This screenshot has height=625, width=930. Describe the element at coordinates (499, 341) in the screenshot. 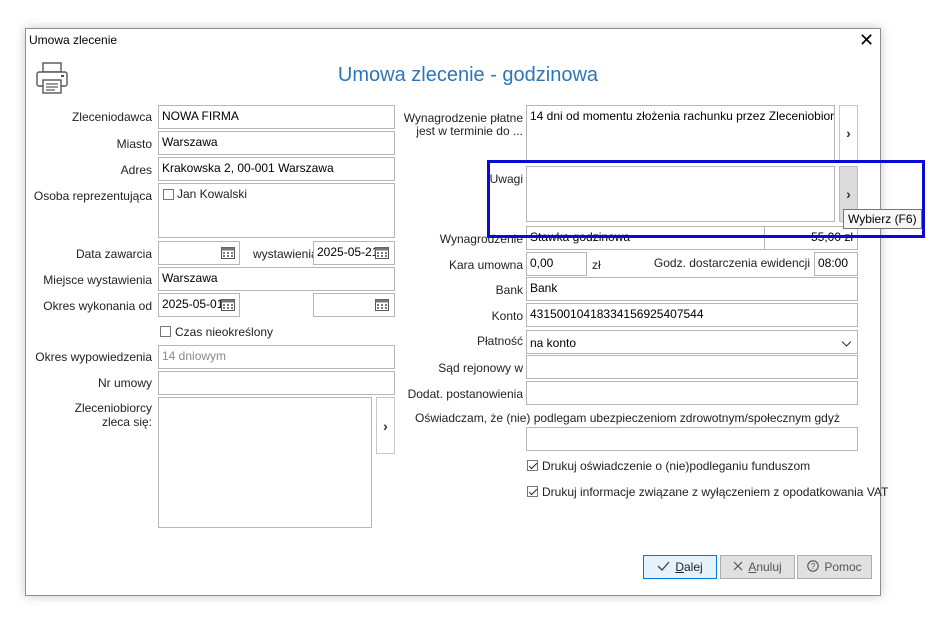

I see `platnosc-label: Płatność` at that location.